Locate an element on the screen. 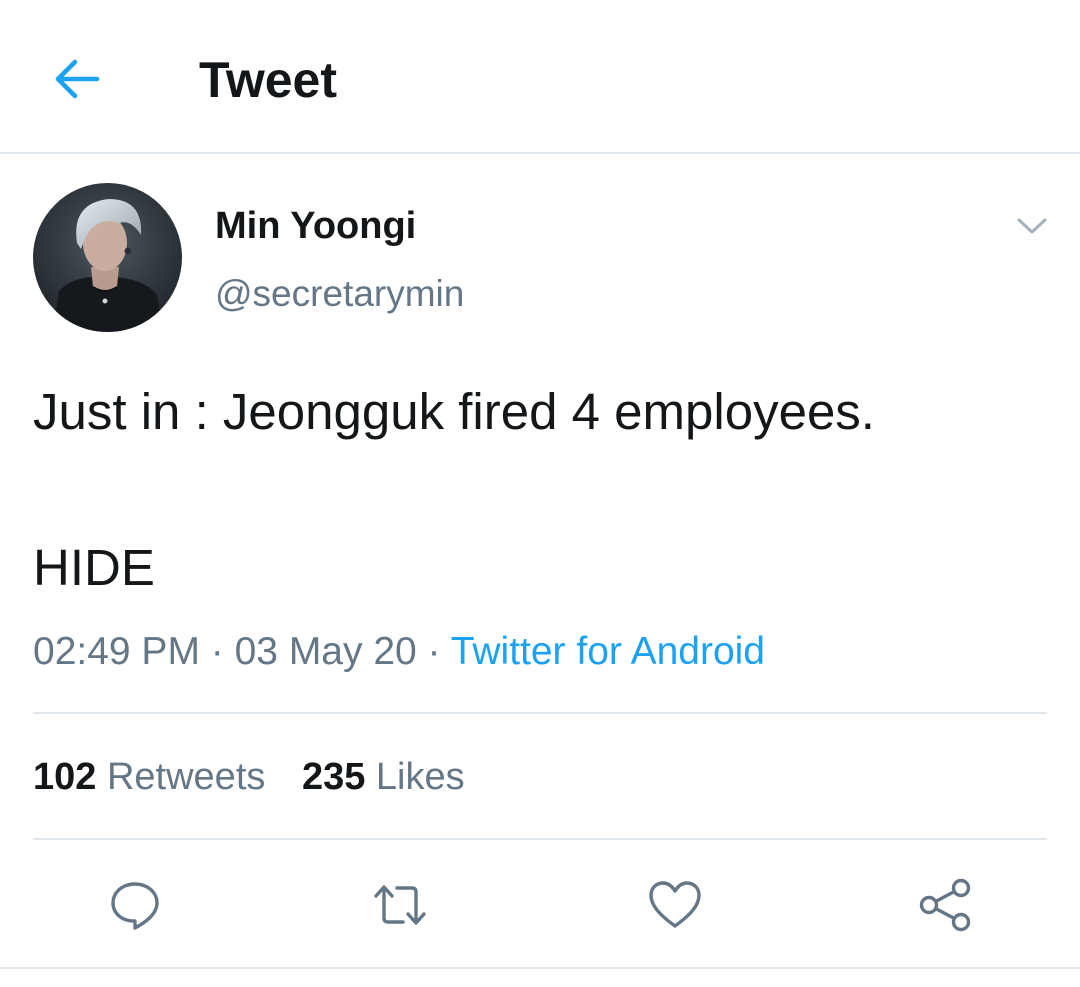 Image resolution: width=1080 pixels, height=987 pixels. back-button is located at coordinates (77, 79).